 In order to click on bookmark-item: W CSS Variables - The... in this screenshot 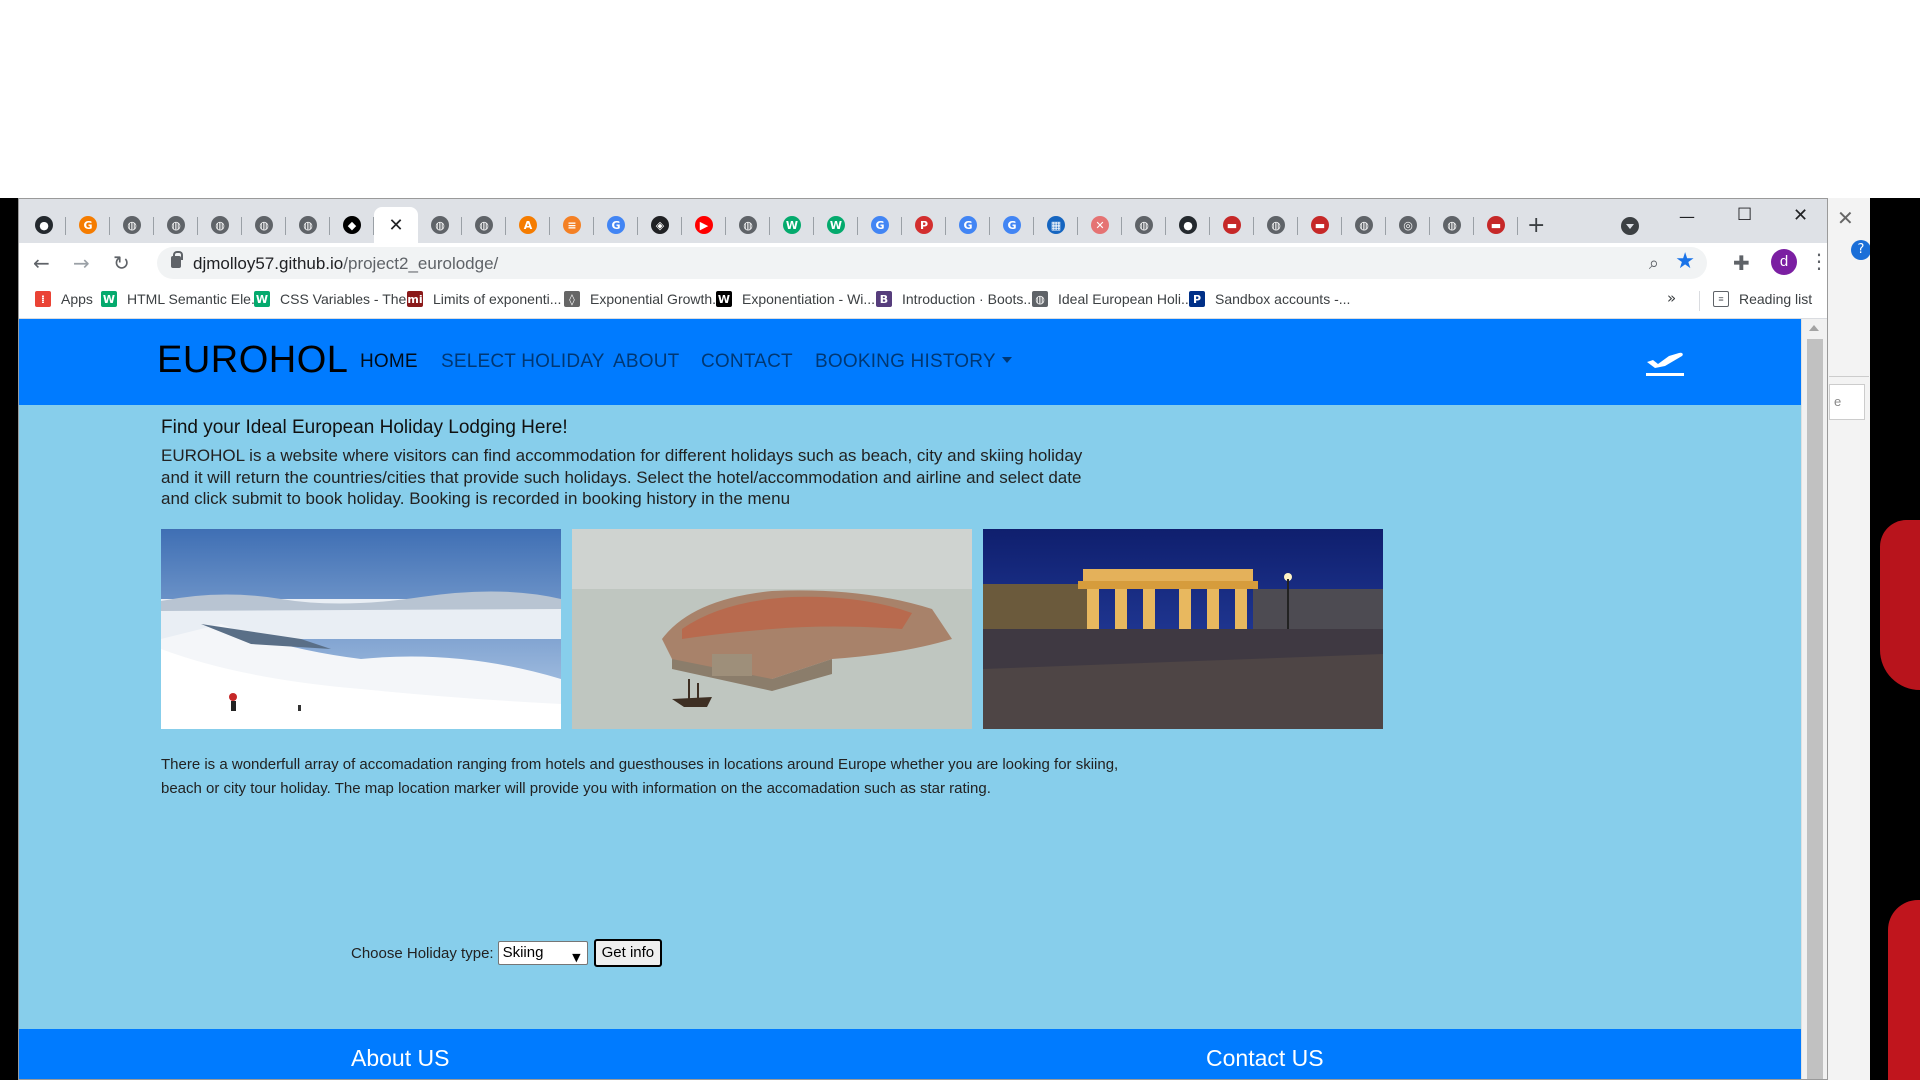, I will do `click(336, 299)`.